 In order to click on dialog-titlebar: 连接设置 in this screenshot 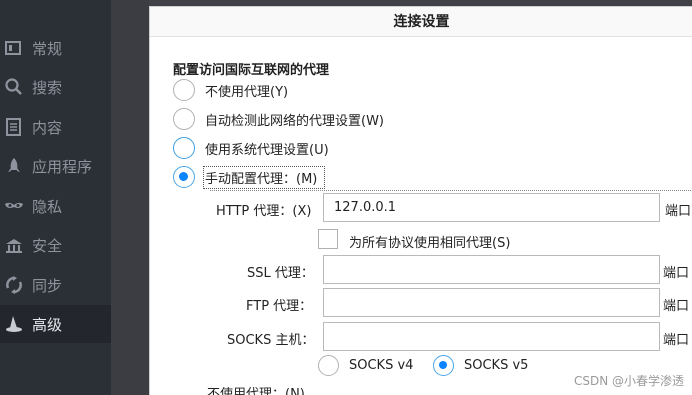, I will do `click(421, 22)`.